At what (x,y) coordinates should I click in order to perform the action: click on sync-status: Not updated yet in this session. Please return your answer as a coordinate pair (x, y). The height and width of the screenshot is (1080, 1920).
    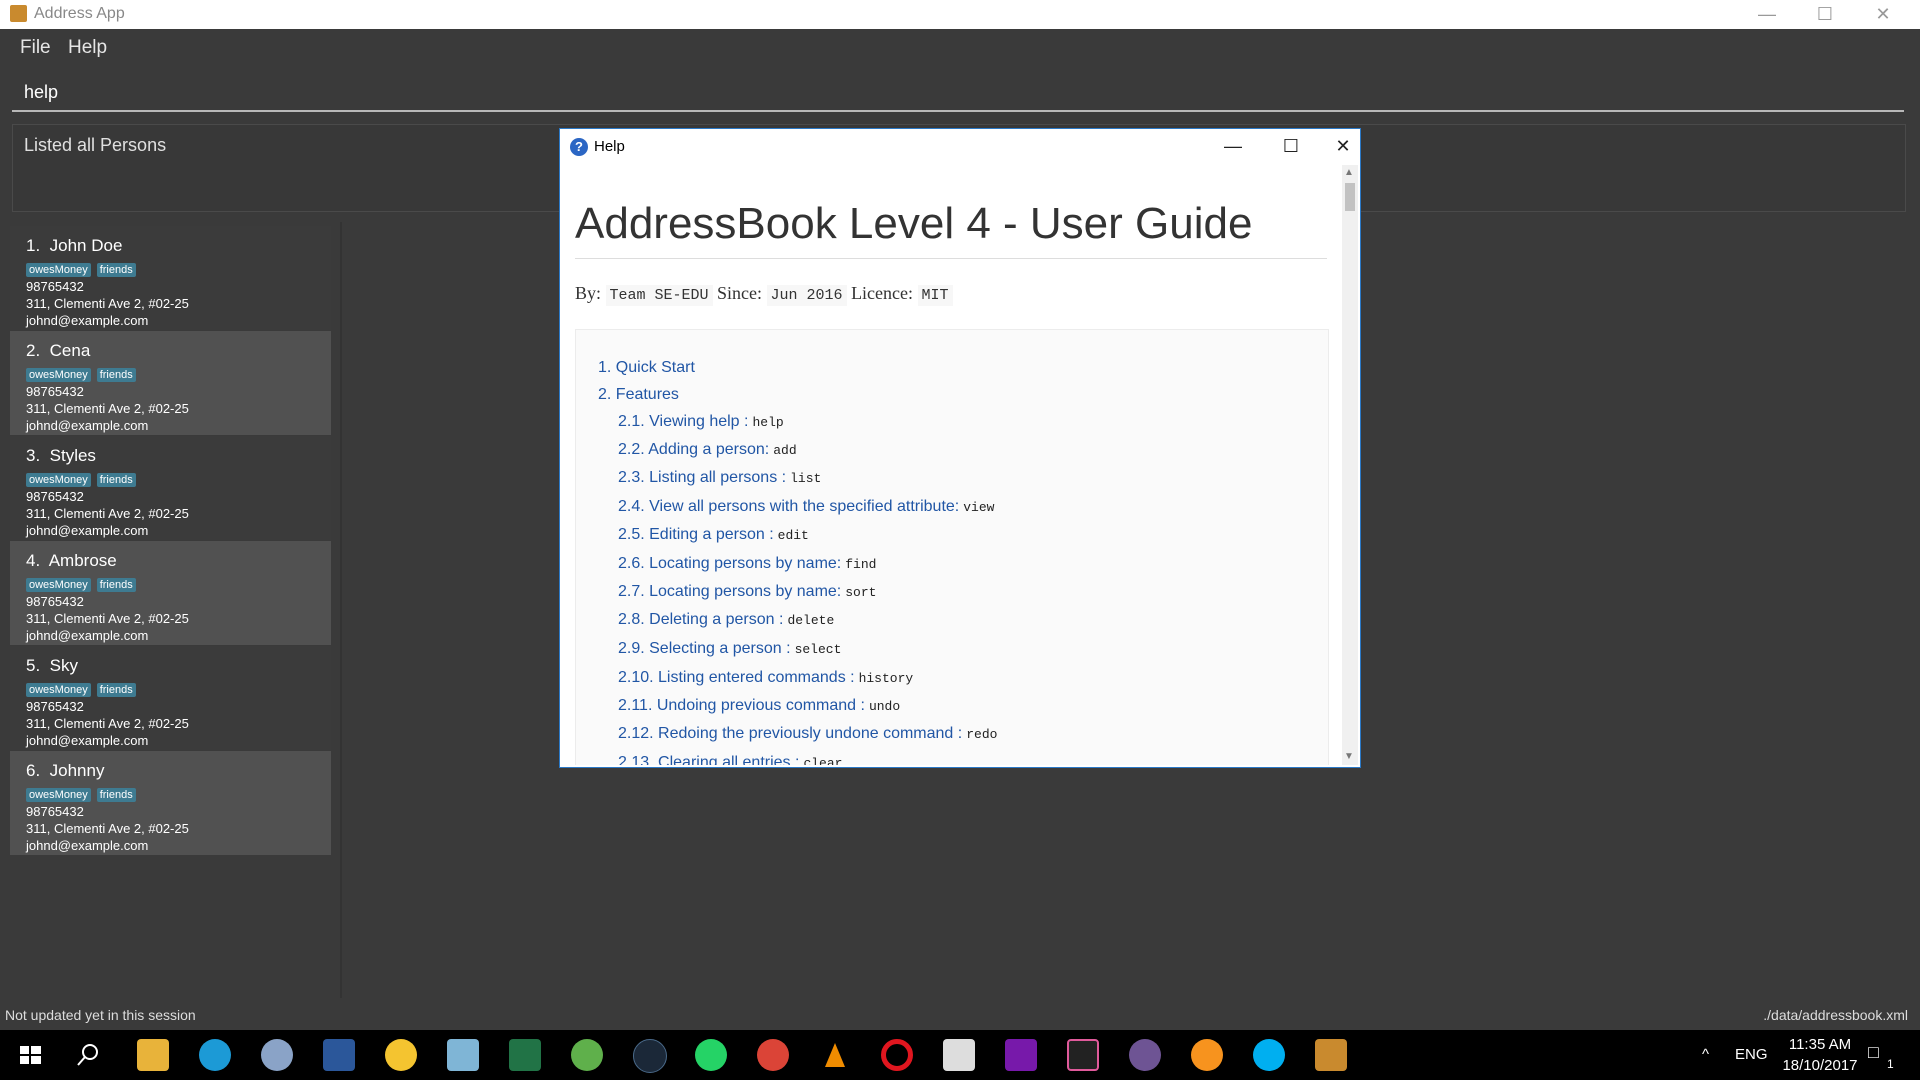
    Looking at the image, I should click on (100, 1015).